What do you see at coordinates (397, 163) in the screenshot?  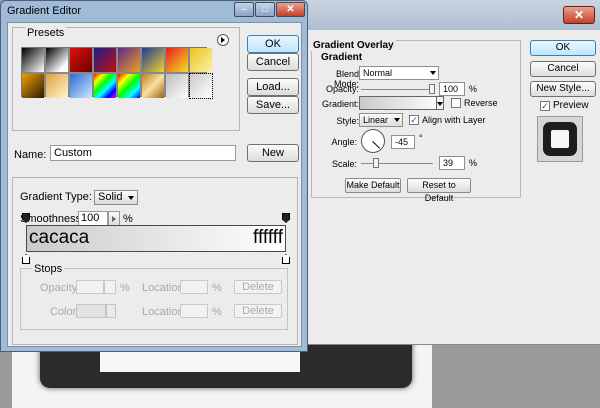 I see `scale-slider` at bounding box center [397, 163].